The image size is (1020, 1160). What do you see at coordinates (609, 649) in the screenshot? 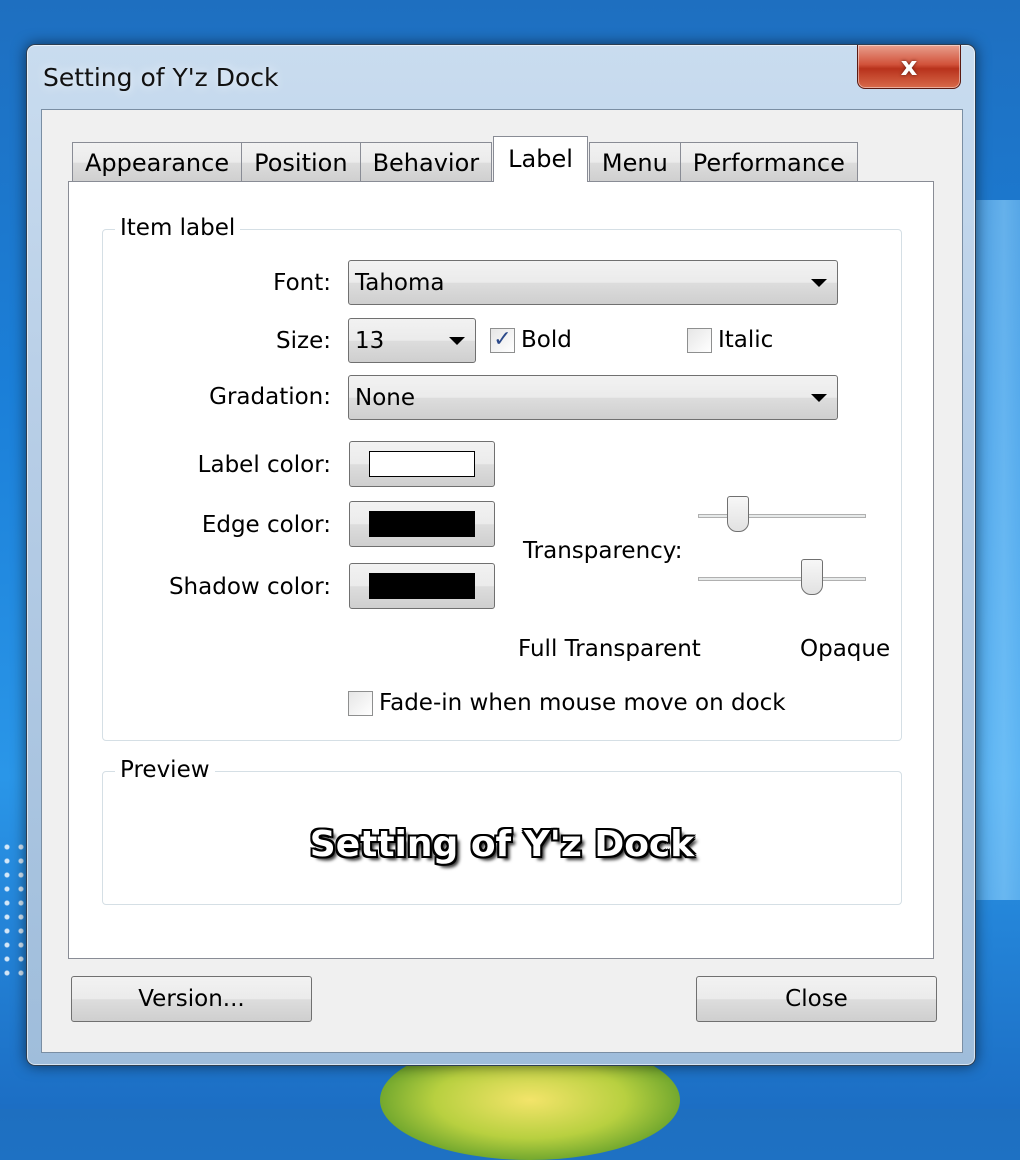
I see `full-transparent-label: Full Transparent` at bounding box center [609, 649].